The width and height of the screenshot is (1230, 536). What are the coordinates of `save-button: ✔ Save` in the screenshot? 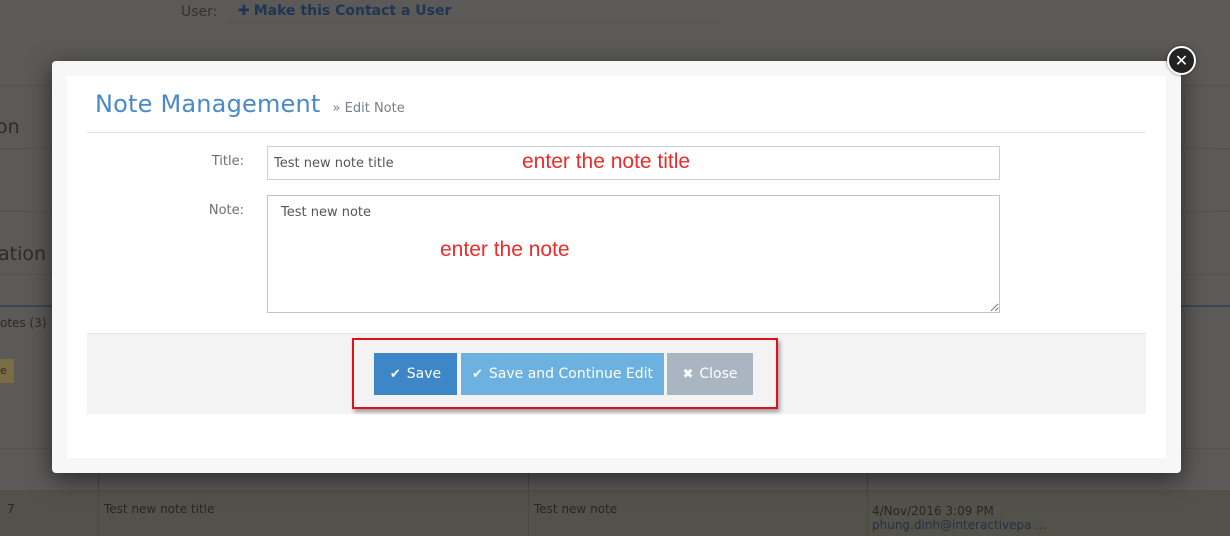 It's located at (415, 374).